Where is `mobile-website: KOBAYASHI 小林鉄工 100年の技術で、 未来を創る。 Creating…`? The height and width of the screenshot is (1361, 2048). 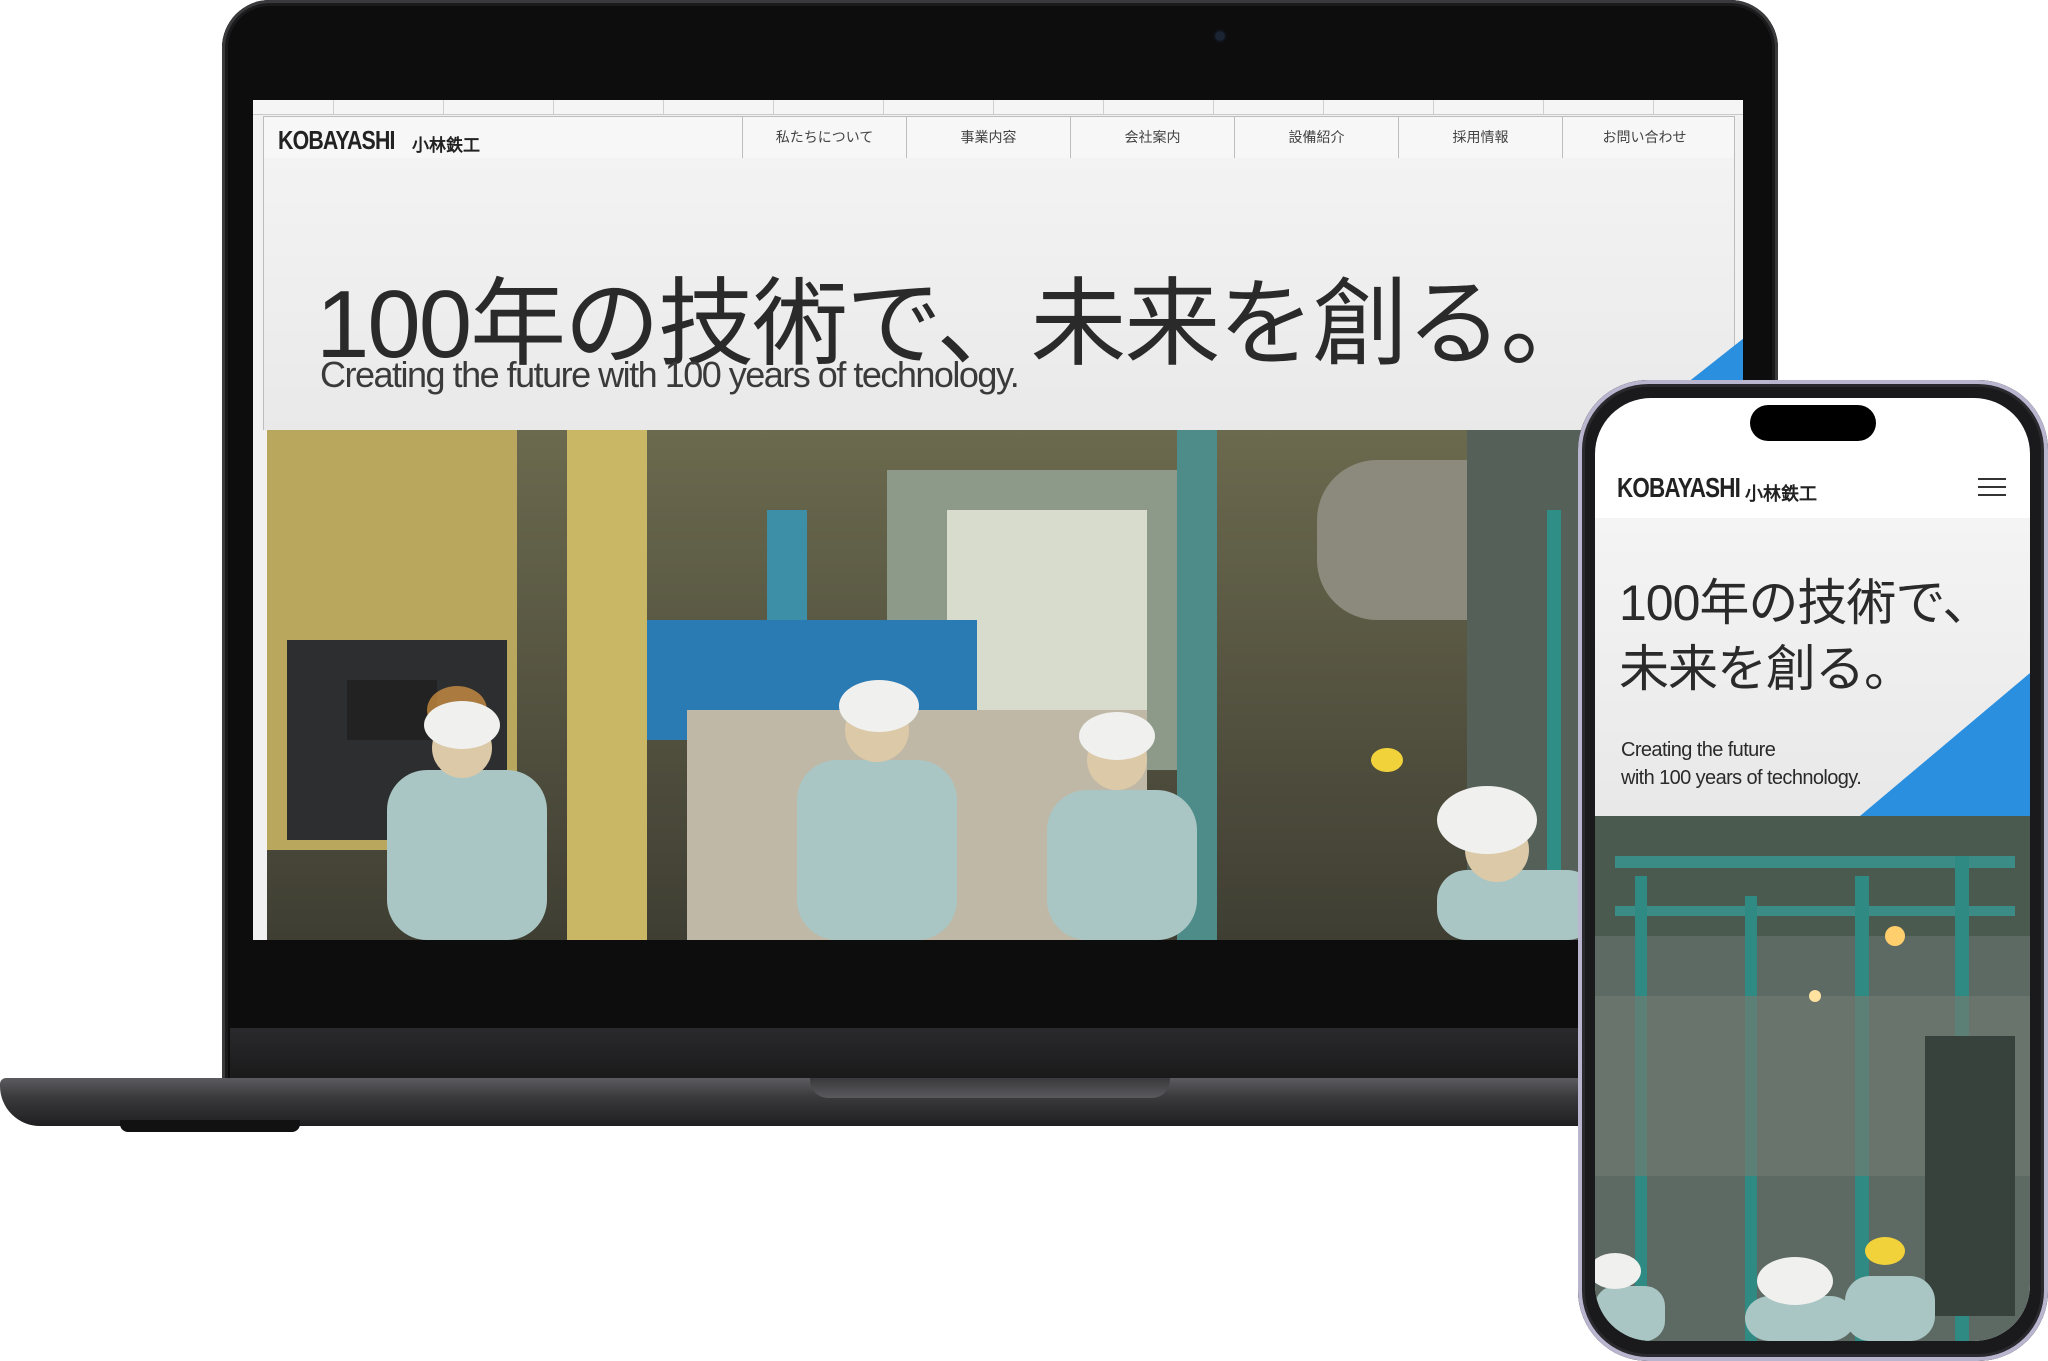
mobile-website: KOBAYASHI 小林鉄工 100年の技術で、 未来を創る。 Creating… is located at coordinates (1812, 869).